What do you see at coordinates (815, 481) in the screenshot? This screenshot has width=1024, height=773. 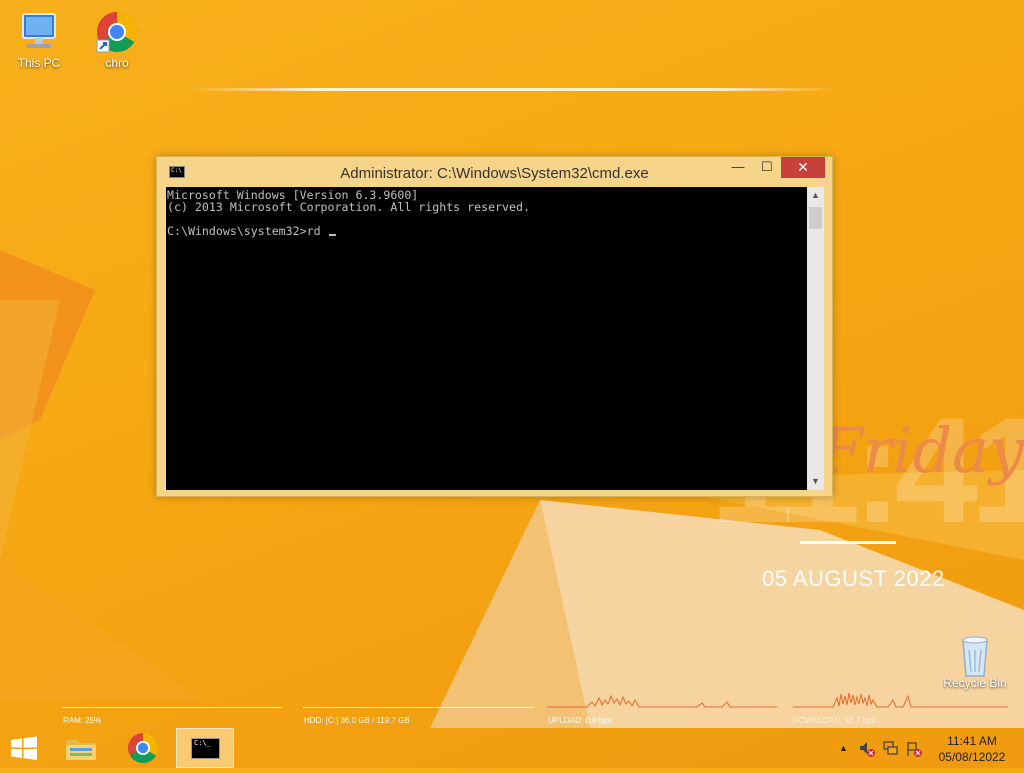 I see `scroll-down-icon: ▼` at bounding box center [815, 481].